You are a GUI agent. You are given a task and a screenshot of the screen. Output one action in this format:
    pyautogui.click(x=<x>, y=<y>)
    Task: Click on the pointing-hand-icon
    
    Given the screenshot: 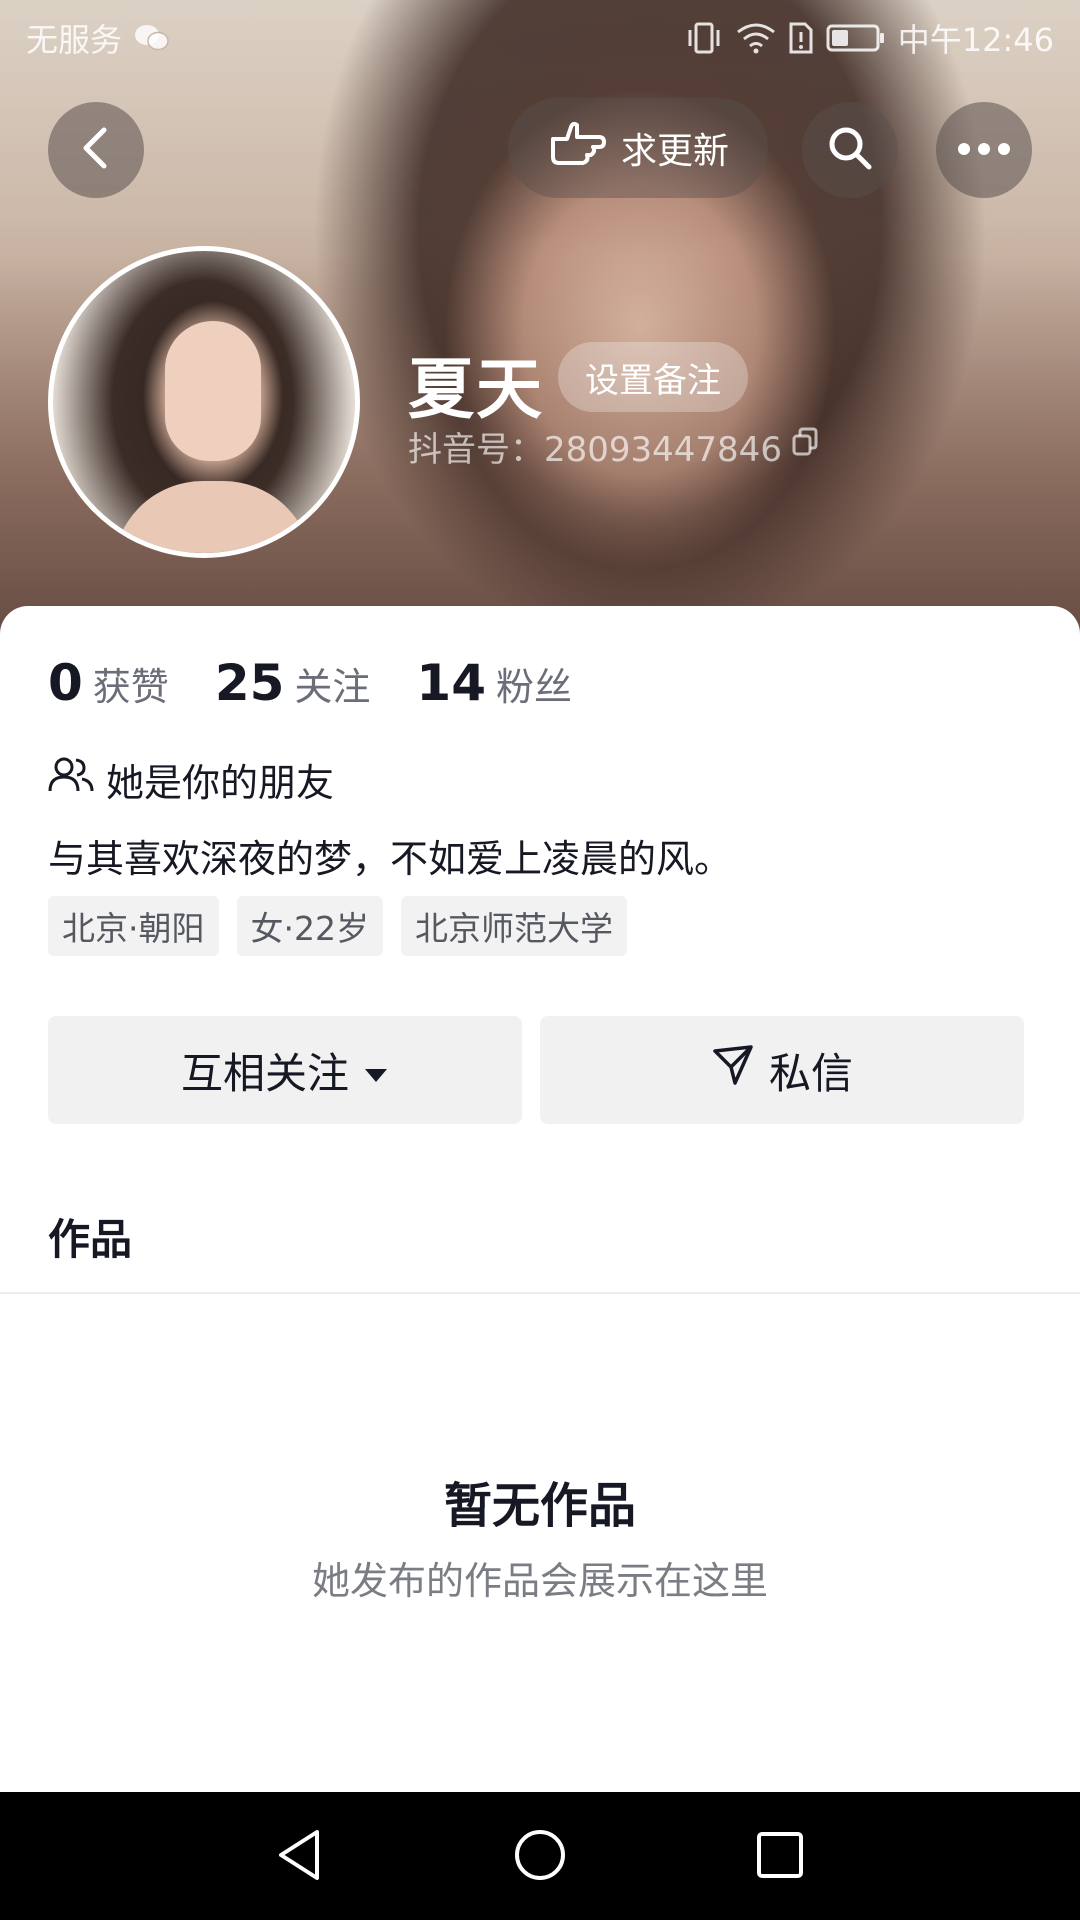 What is the action you would take?
    pyautogui.click(x=577, y=148)
    